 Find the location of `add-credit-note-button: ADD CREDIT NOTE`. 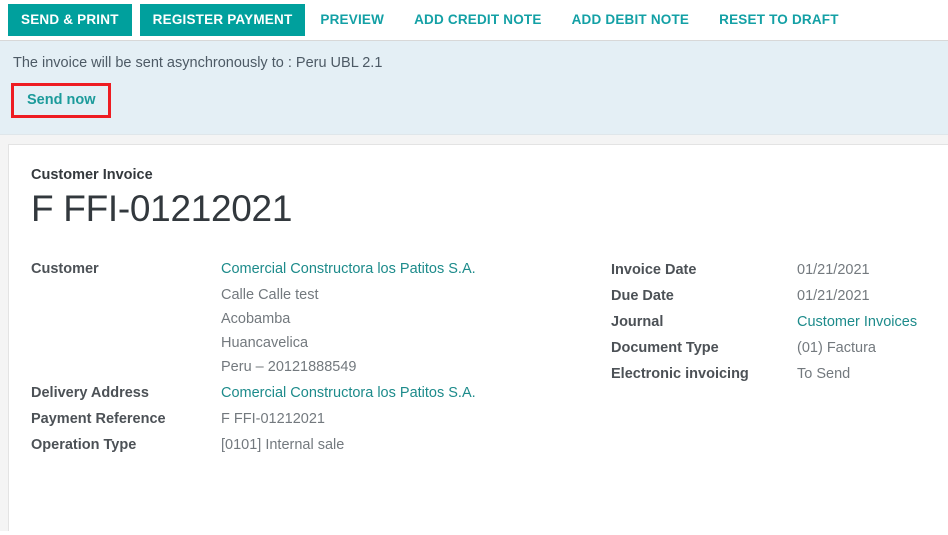

add-credit-note-button: ADD CREDIT NOTE is located at coordinates (478, 20).